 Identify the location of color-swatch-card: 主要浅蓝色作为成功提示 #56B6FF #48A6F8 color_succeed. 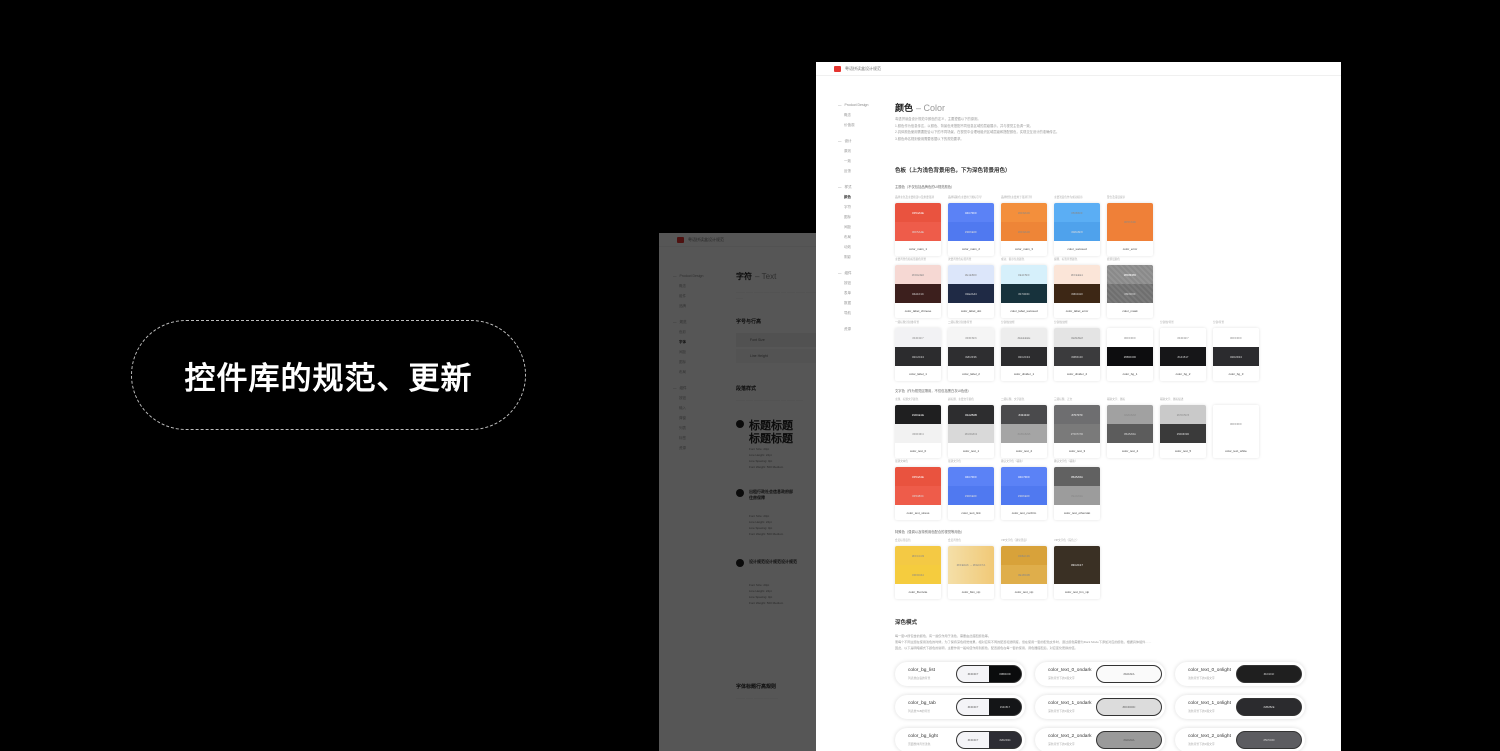
(1077, 226).